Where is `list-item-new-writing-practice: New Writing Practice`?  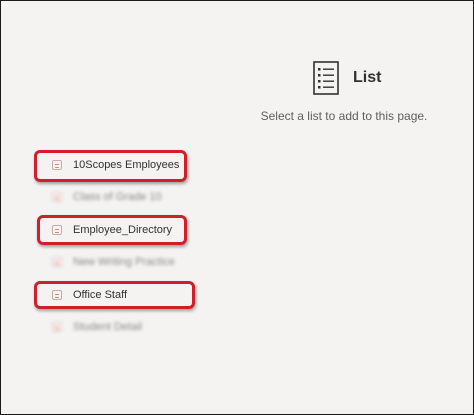
list-item-new-writing-practice: New Writing Practice is located at coordinates (113, 262).